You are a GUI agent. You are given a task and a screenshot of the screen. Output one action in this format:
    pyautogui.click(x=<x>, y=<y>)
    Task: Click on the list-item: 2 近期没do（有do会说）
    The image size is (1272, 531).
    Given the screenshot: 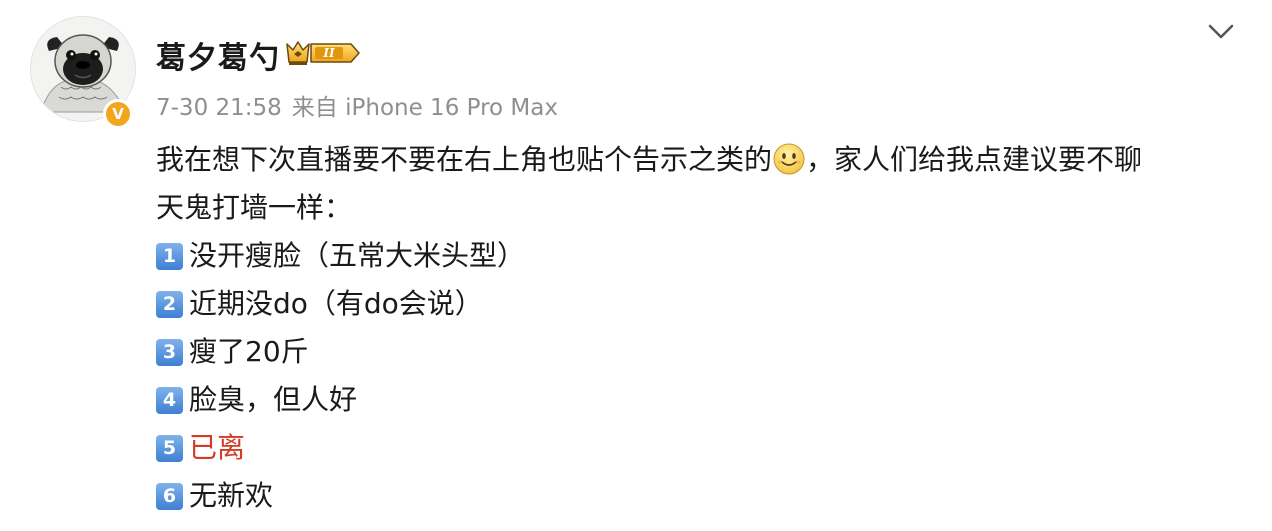 What is the action you would take?
    pyautogui.click(x=701, y=304)
    